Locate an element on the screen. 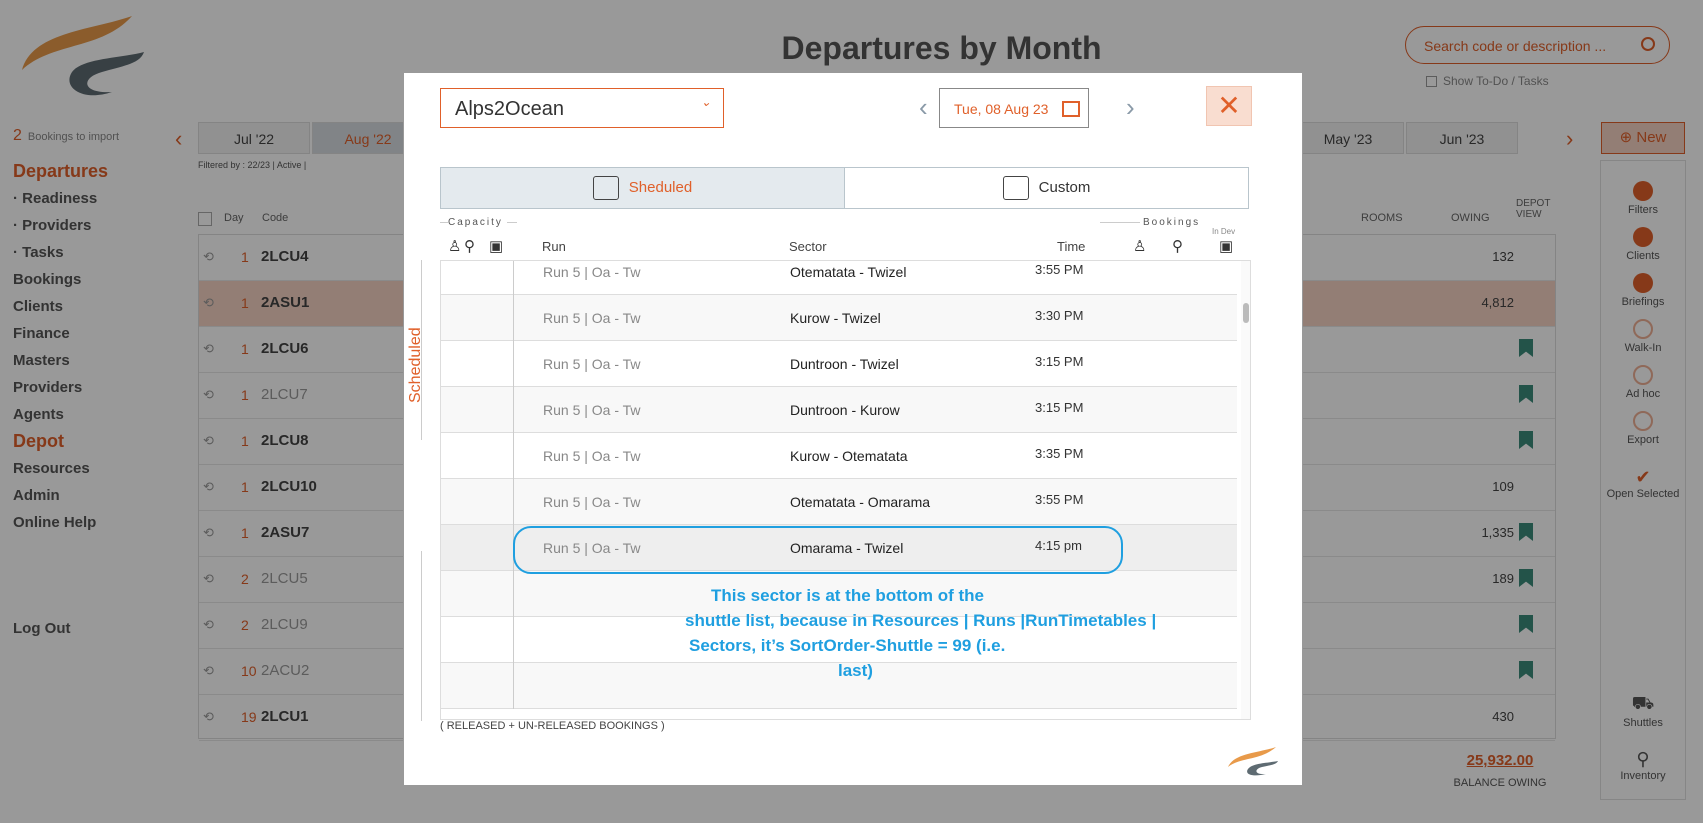 This screenshot has width=1703, height=823. clock-calendar-icon is located at coordinates (1015, 188).